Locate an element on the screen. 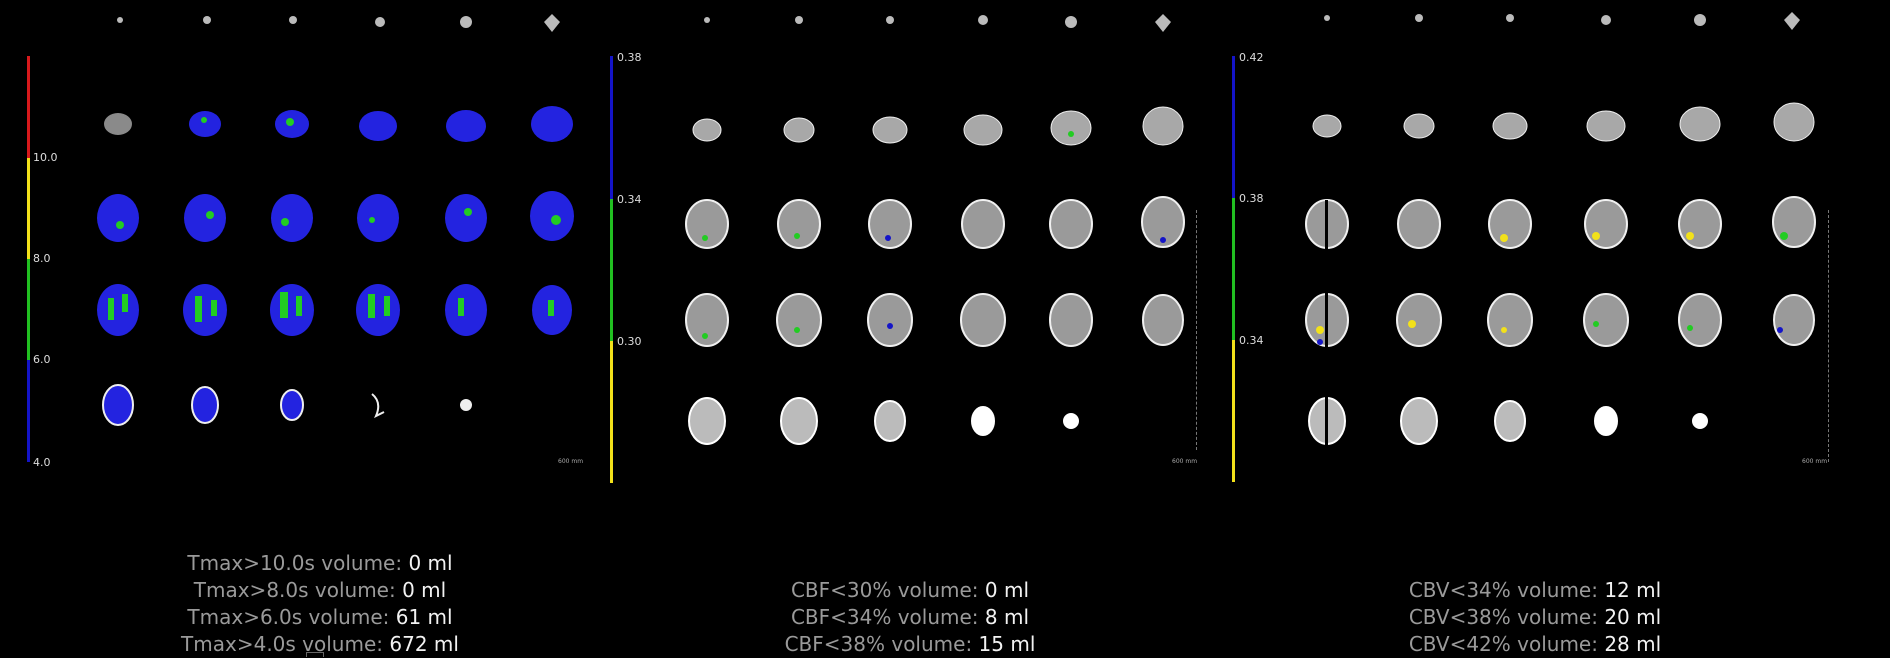 The height and width of the screenshot is (658, 1890). volume-row: CBV<38% volume: 20 ml is located at coordinates (1535, 617).